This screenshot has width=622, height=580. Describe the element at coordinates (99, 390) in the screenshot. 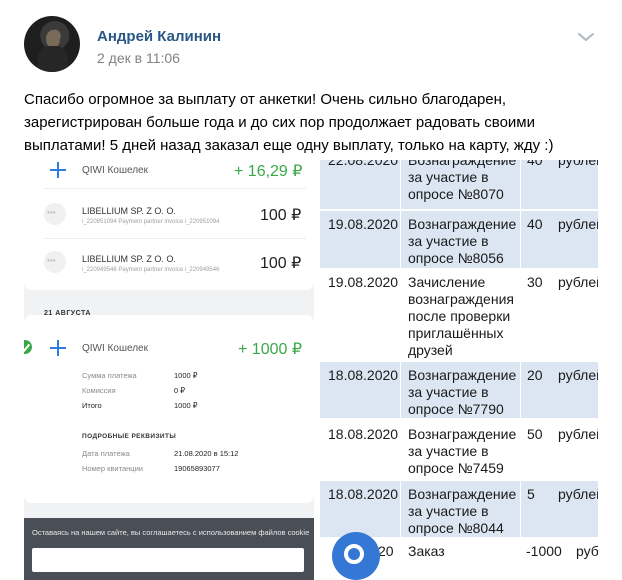

I see `detail-key: Комиссия` at that location.